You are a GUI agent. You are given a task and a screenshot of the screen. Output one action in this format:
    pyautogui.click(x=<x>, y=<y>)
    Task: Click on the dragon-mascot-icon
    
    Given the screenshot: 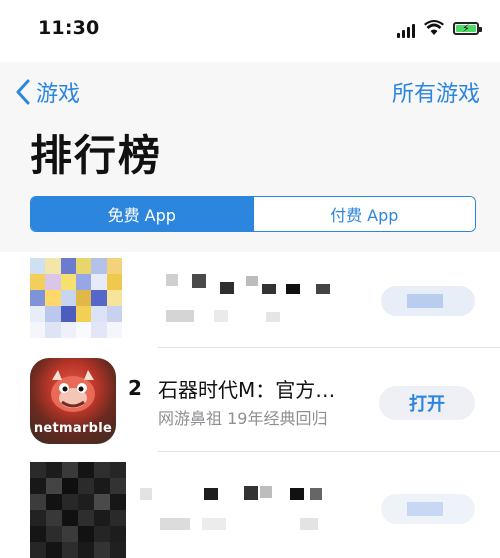 What is the action you would take?
    pyautogui.click(x=73, y=391)
    